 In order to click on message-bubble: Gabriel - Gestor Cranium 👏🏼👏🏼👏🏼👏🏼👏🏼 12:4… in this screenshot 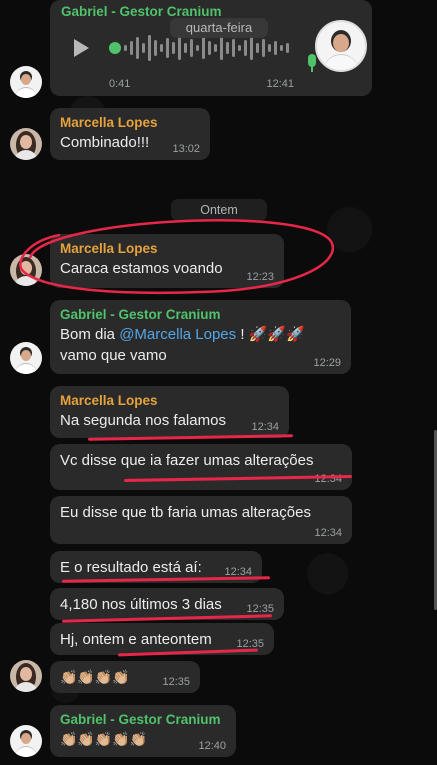, I will do `click(143, 731)`.